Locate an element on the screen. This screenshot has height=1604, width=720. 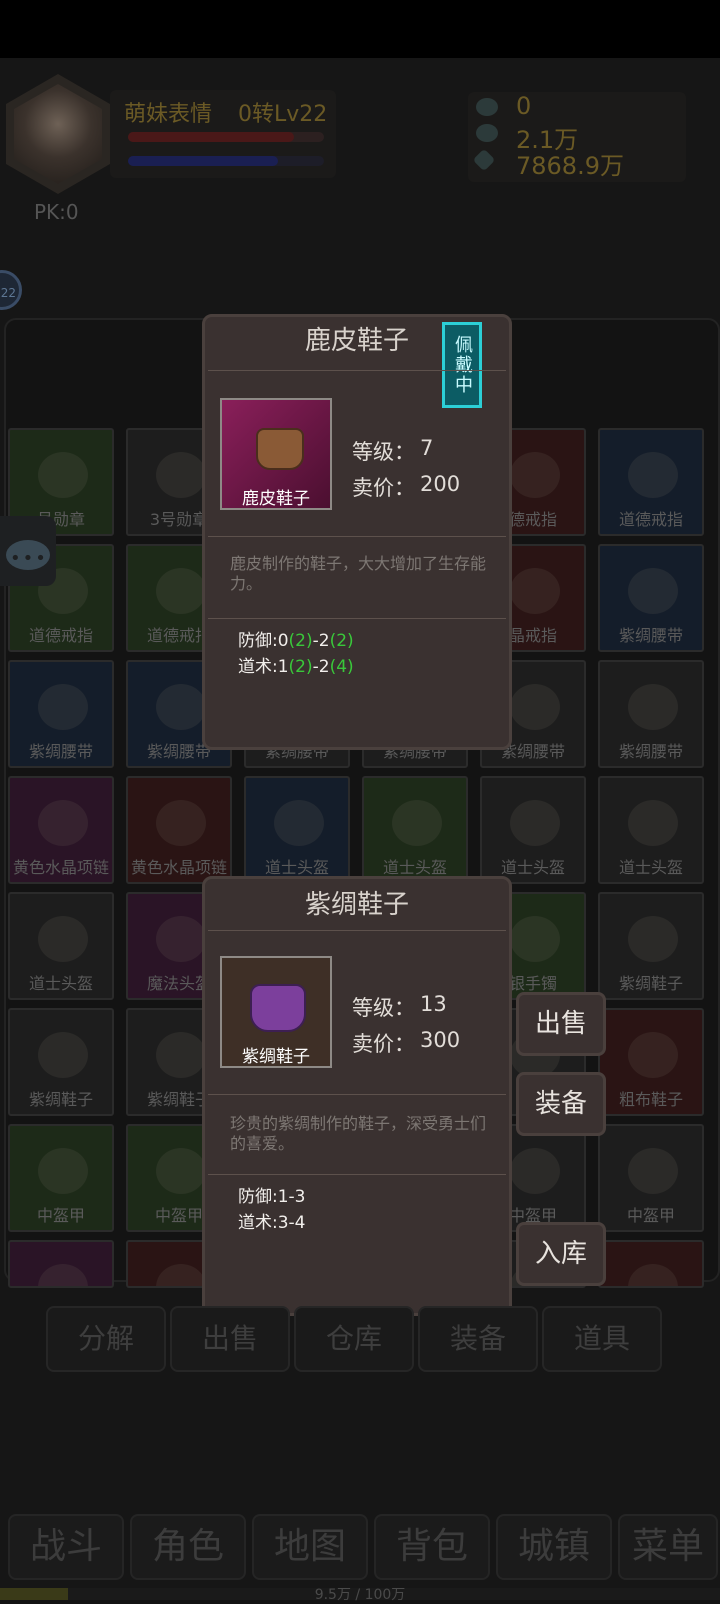
nav-tab: 城镇 is located at coordinates (554, 1547).